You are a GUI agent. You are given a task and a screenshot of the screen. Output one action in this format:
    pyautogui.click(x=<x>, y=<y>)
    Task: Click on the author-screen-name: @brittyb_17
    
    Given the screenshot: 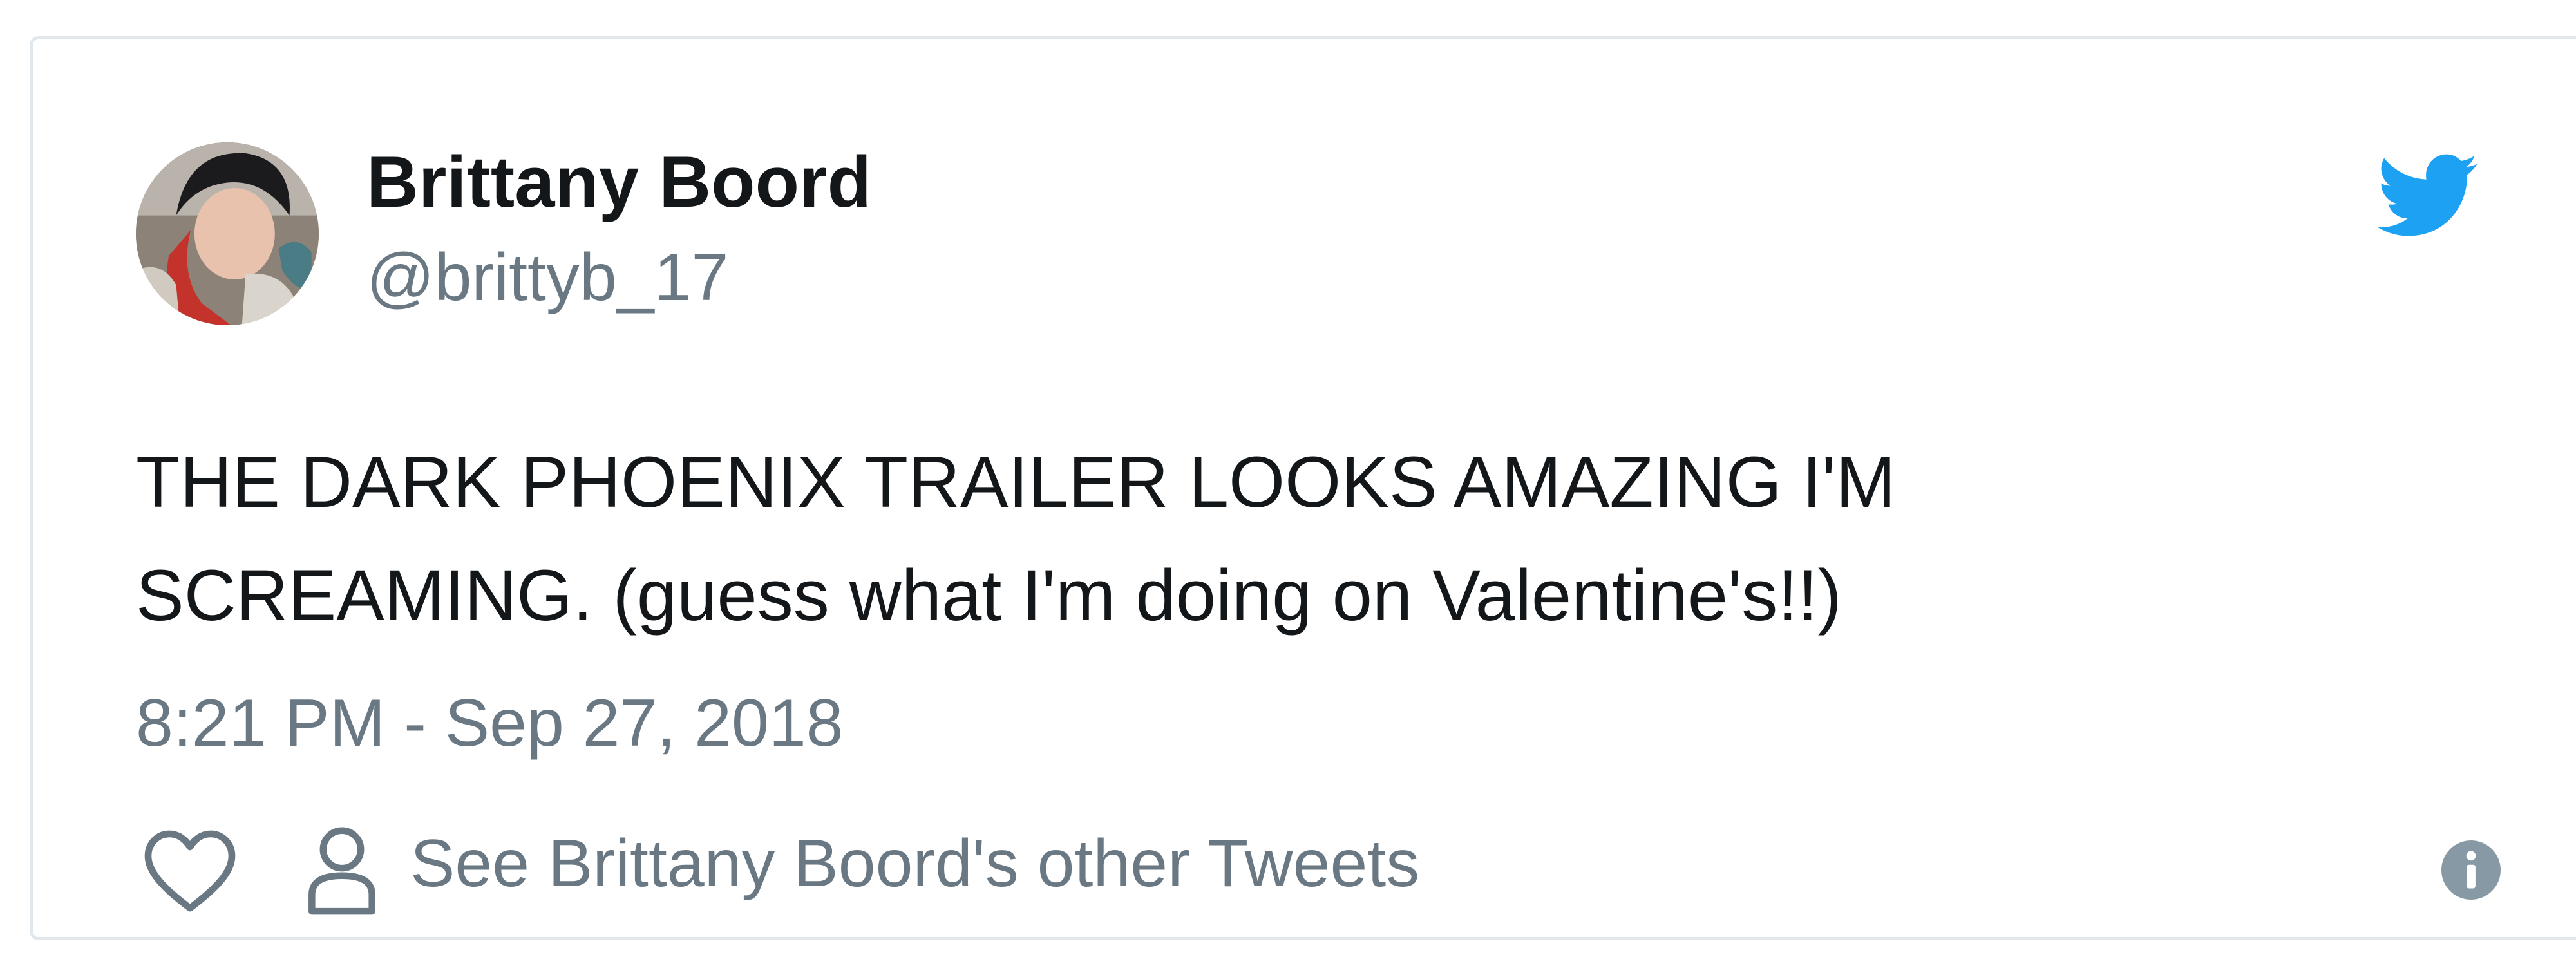 What is the action you would take?
    pyautogui.click(x=547, y=277)
    